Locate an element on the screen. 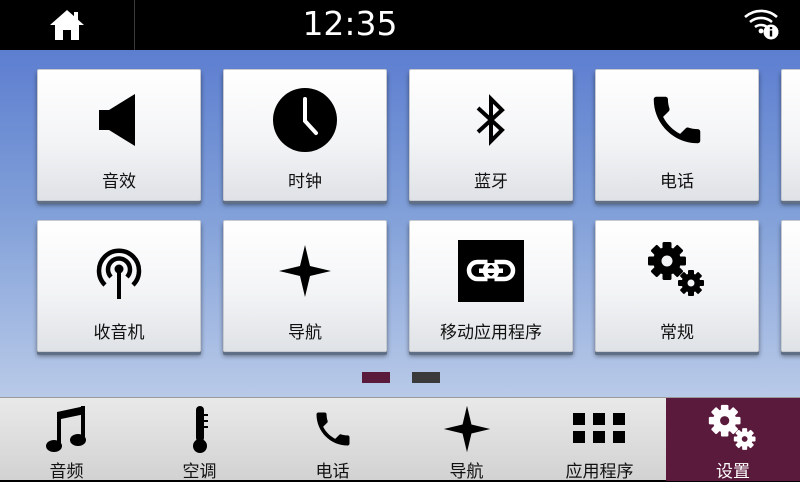  tile-clock: 时钟 is located at coordinates (305, 135).